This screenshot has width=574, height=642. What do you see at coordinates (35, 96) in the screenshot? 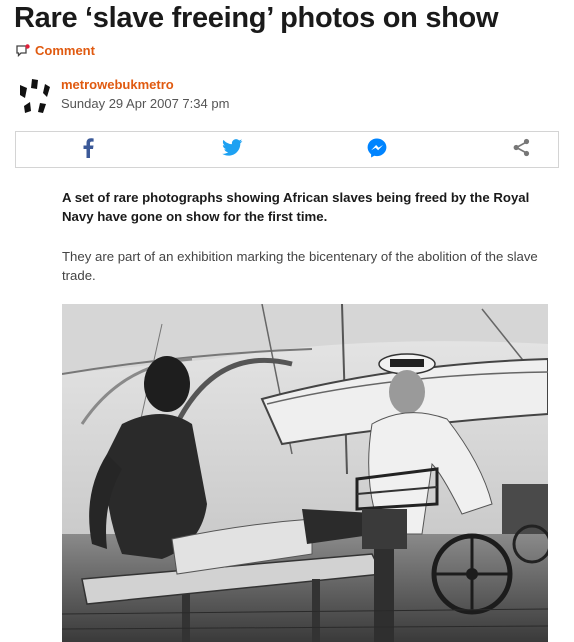
I see `author-avatar` at bounding box center [35, 96].